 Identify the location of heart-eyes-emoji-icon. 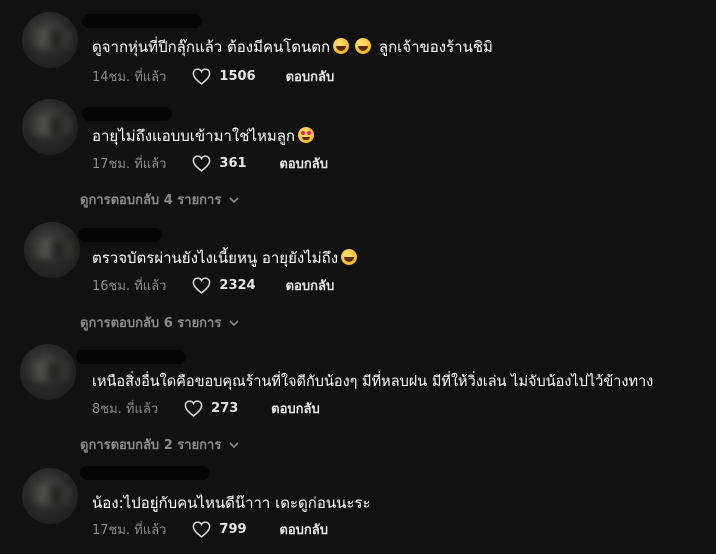
(306, 135).